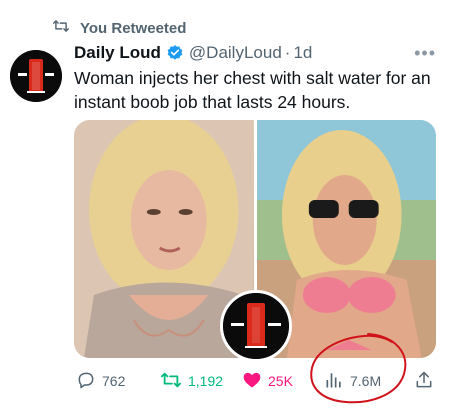 The height and width of the screenshot is (408, 450). What do you see at coordinates (425, 53) in the screenshot?
I see `more-icon: •••` at bounding box center [425, 53].